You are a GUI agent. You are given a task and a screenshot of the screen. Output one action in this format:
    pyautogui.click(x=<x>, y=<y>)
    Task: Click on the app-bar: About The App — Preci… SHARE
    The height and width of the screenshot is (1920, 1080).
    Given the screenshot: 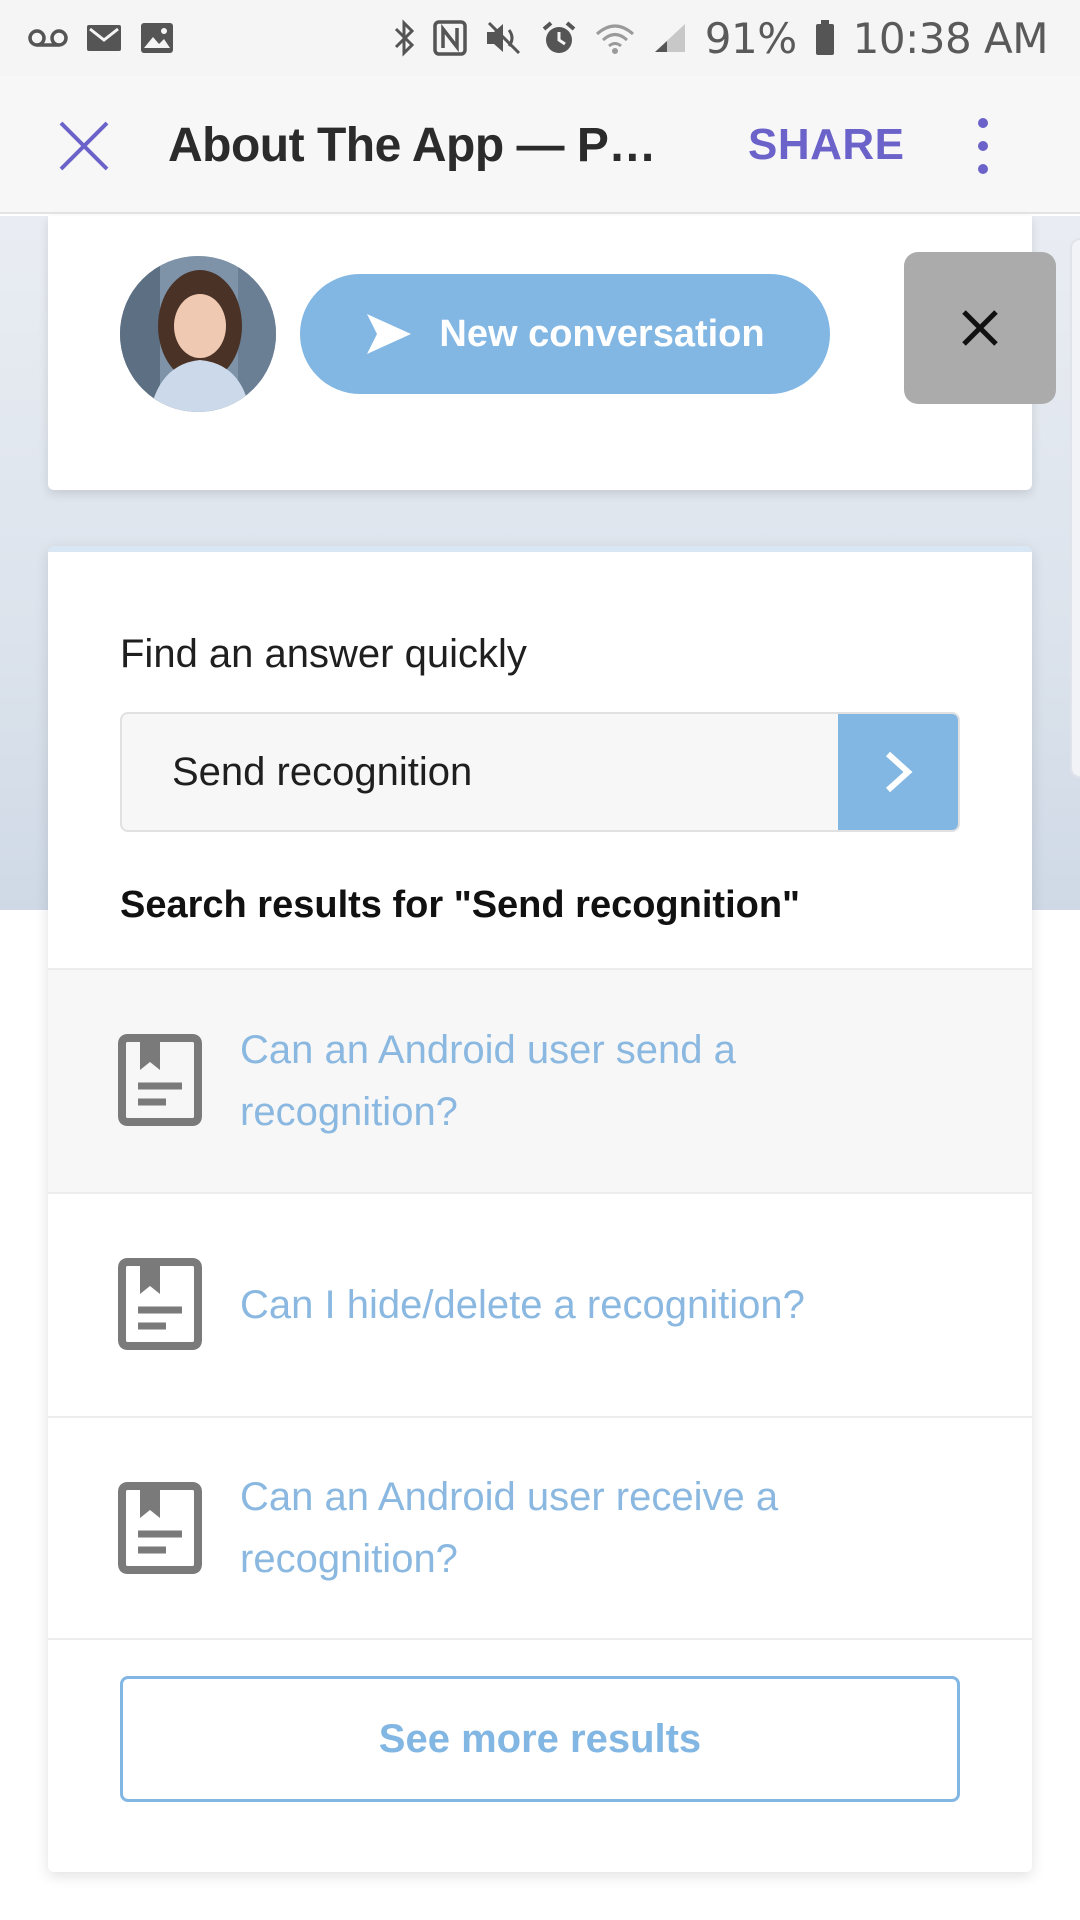 What is the action you would take?
    pyautogui.click(x=540, y=145)
    